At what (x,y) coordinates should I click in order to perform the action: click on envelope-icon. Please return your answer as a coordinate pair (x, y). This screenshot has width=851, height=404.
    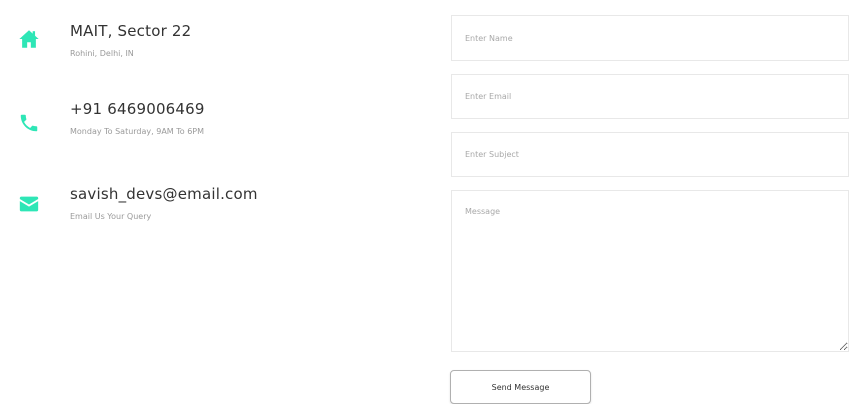
    Looking at the image, I should click on (30, 205).